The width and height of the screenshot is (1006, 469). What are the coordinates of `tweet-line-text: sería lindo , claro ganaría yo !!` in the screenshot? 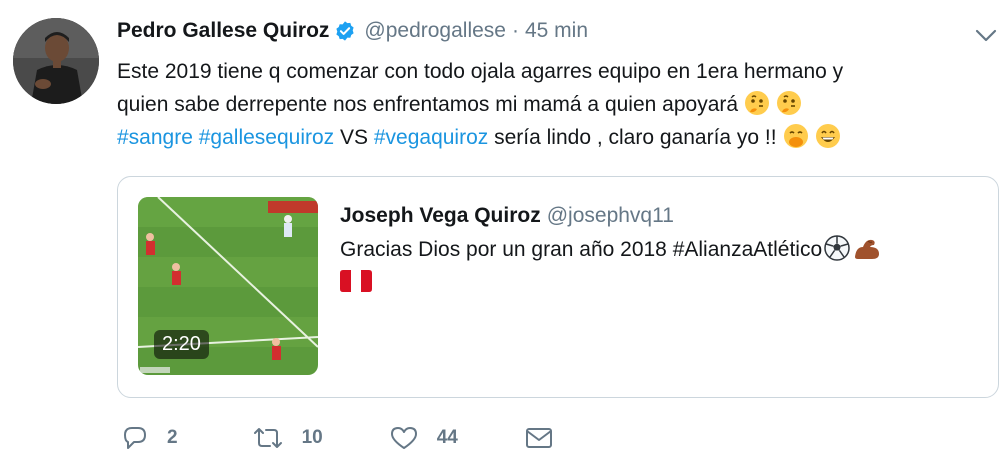 It's located at (632, 137).